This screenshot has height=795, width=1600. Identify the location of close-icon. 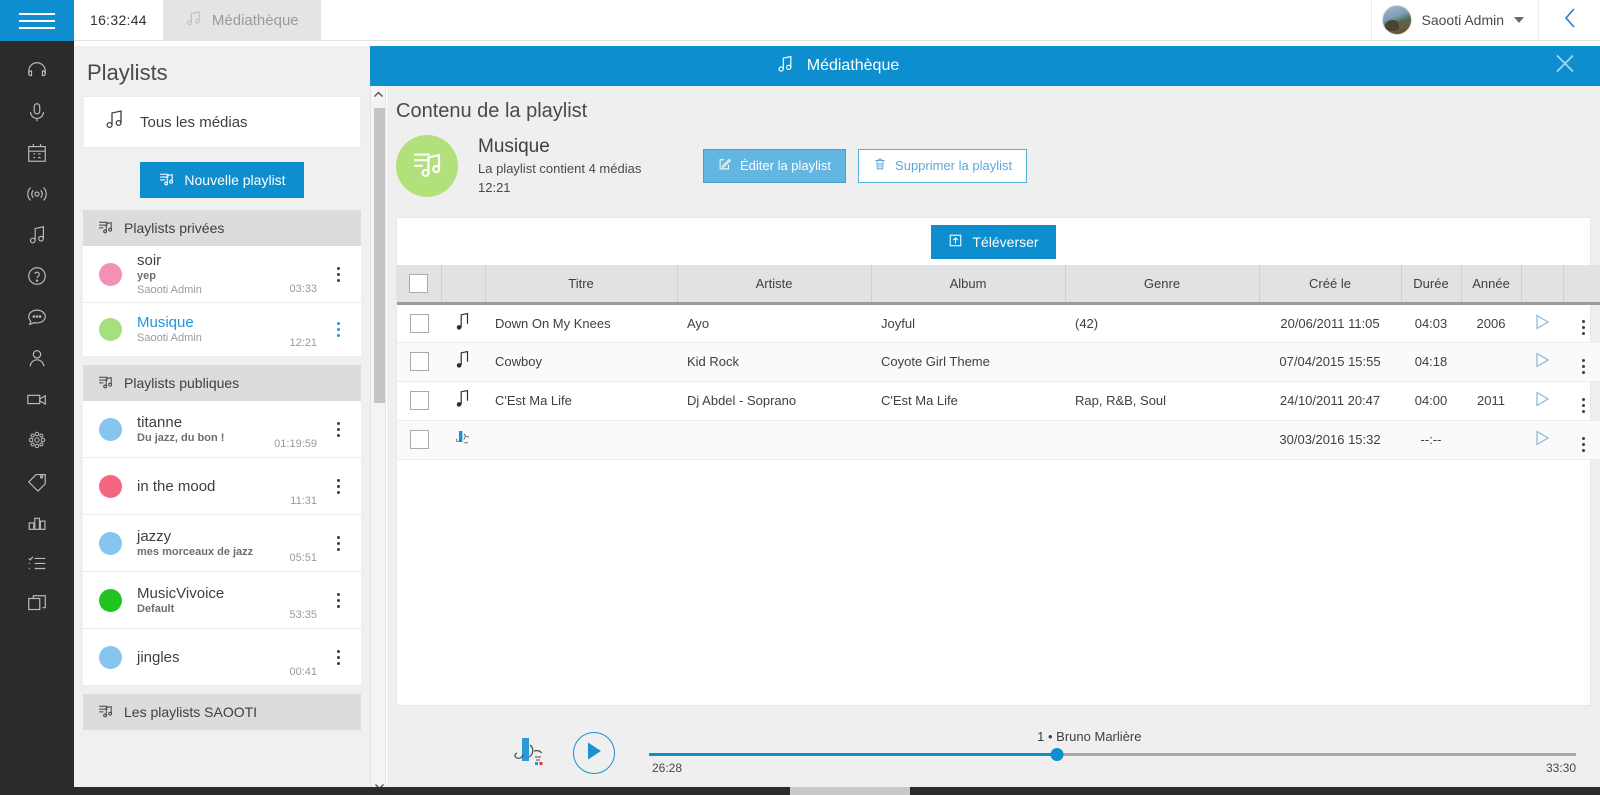
(1565, 66).